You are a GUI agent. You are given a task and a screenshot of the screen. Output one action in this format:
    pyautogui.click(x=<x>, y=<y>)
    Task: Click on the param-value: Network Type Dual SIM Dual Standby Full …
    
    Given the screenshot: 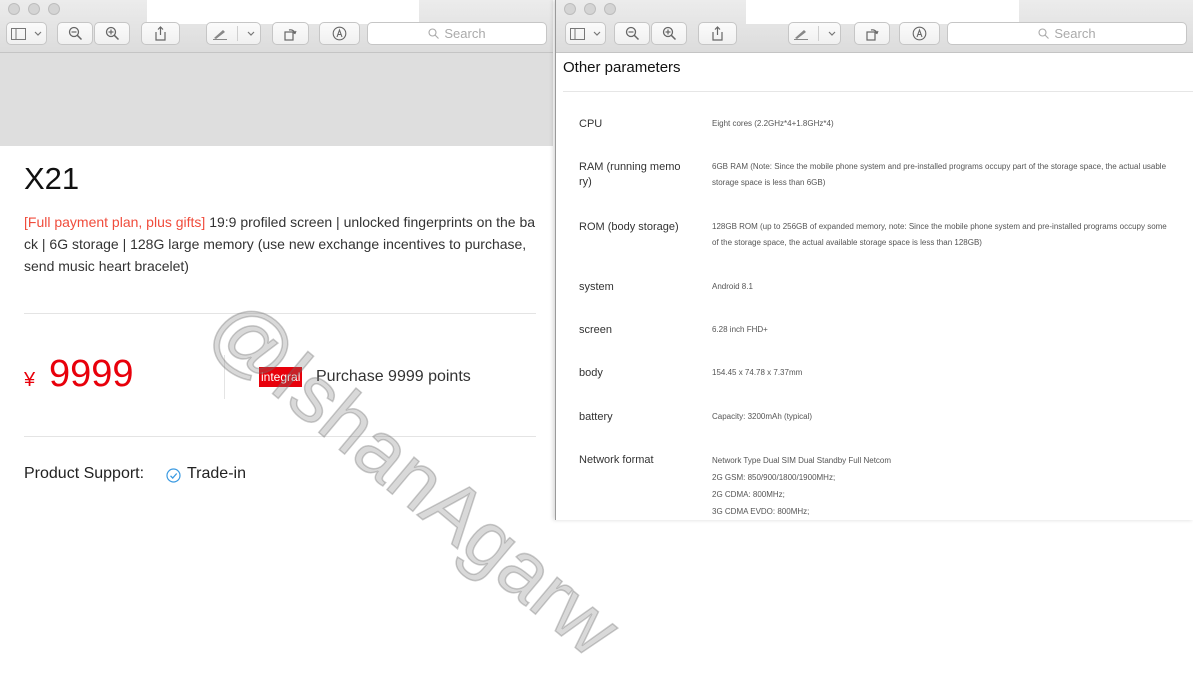 What is the action you would take?
    pyautogui.click(x=802, y=486)
    